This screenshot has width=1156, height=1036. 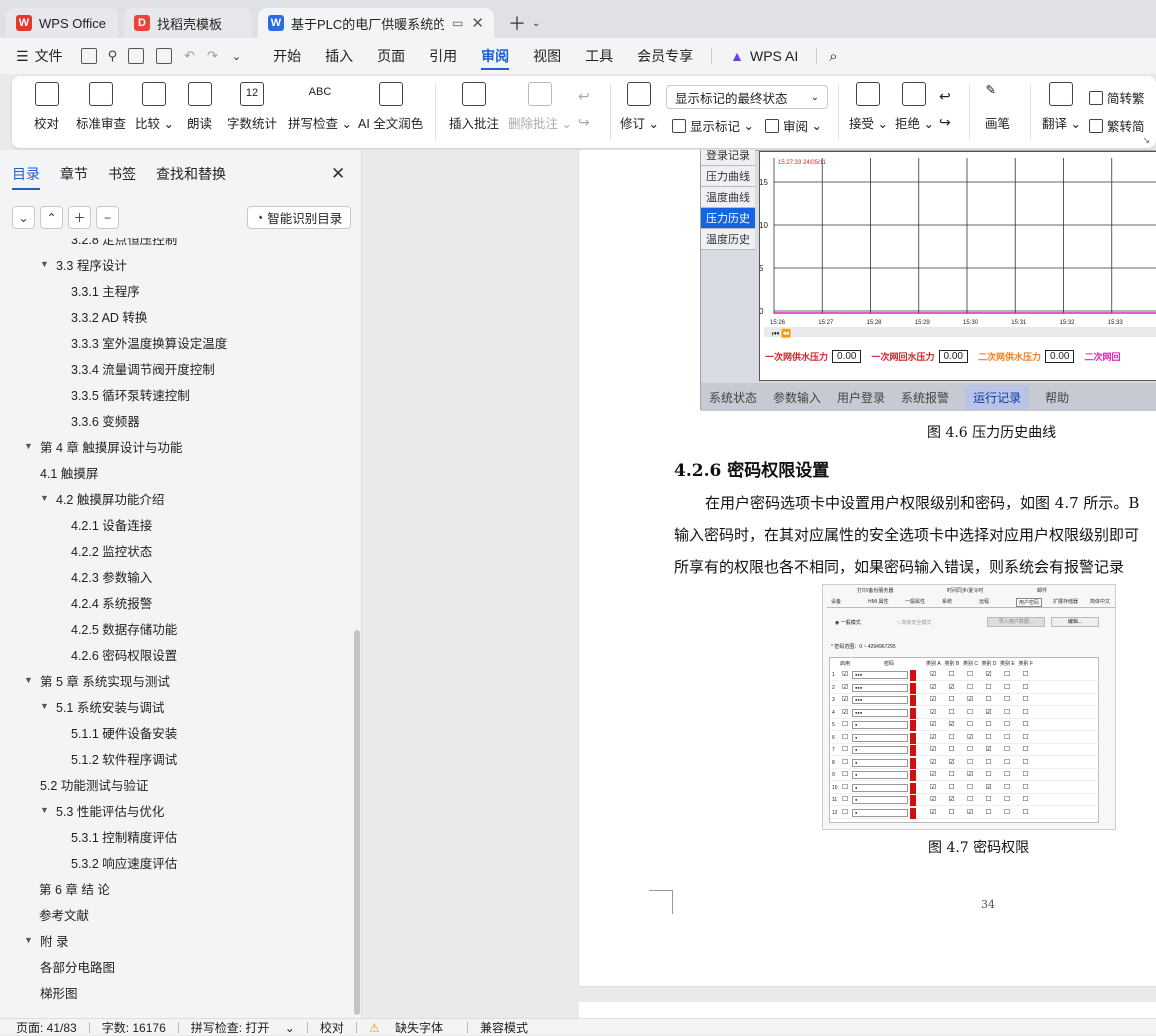 What do you see at coordinates (94, 784) in the screenshot?
I see `toc-item: 5.2 功能测试与验证` at bounding box center [94, 784].